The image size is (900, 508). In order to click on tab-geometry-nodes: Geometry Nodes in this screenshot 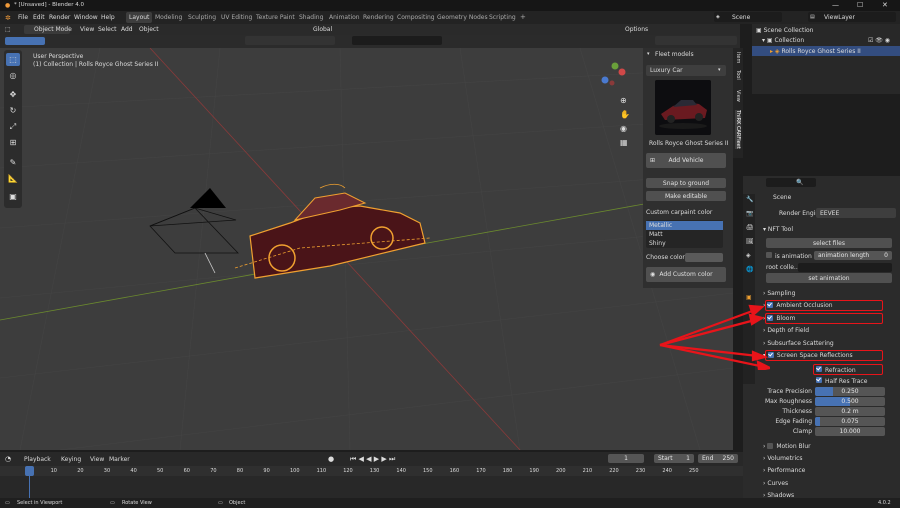, I will do `click(462, 17)`.